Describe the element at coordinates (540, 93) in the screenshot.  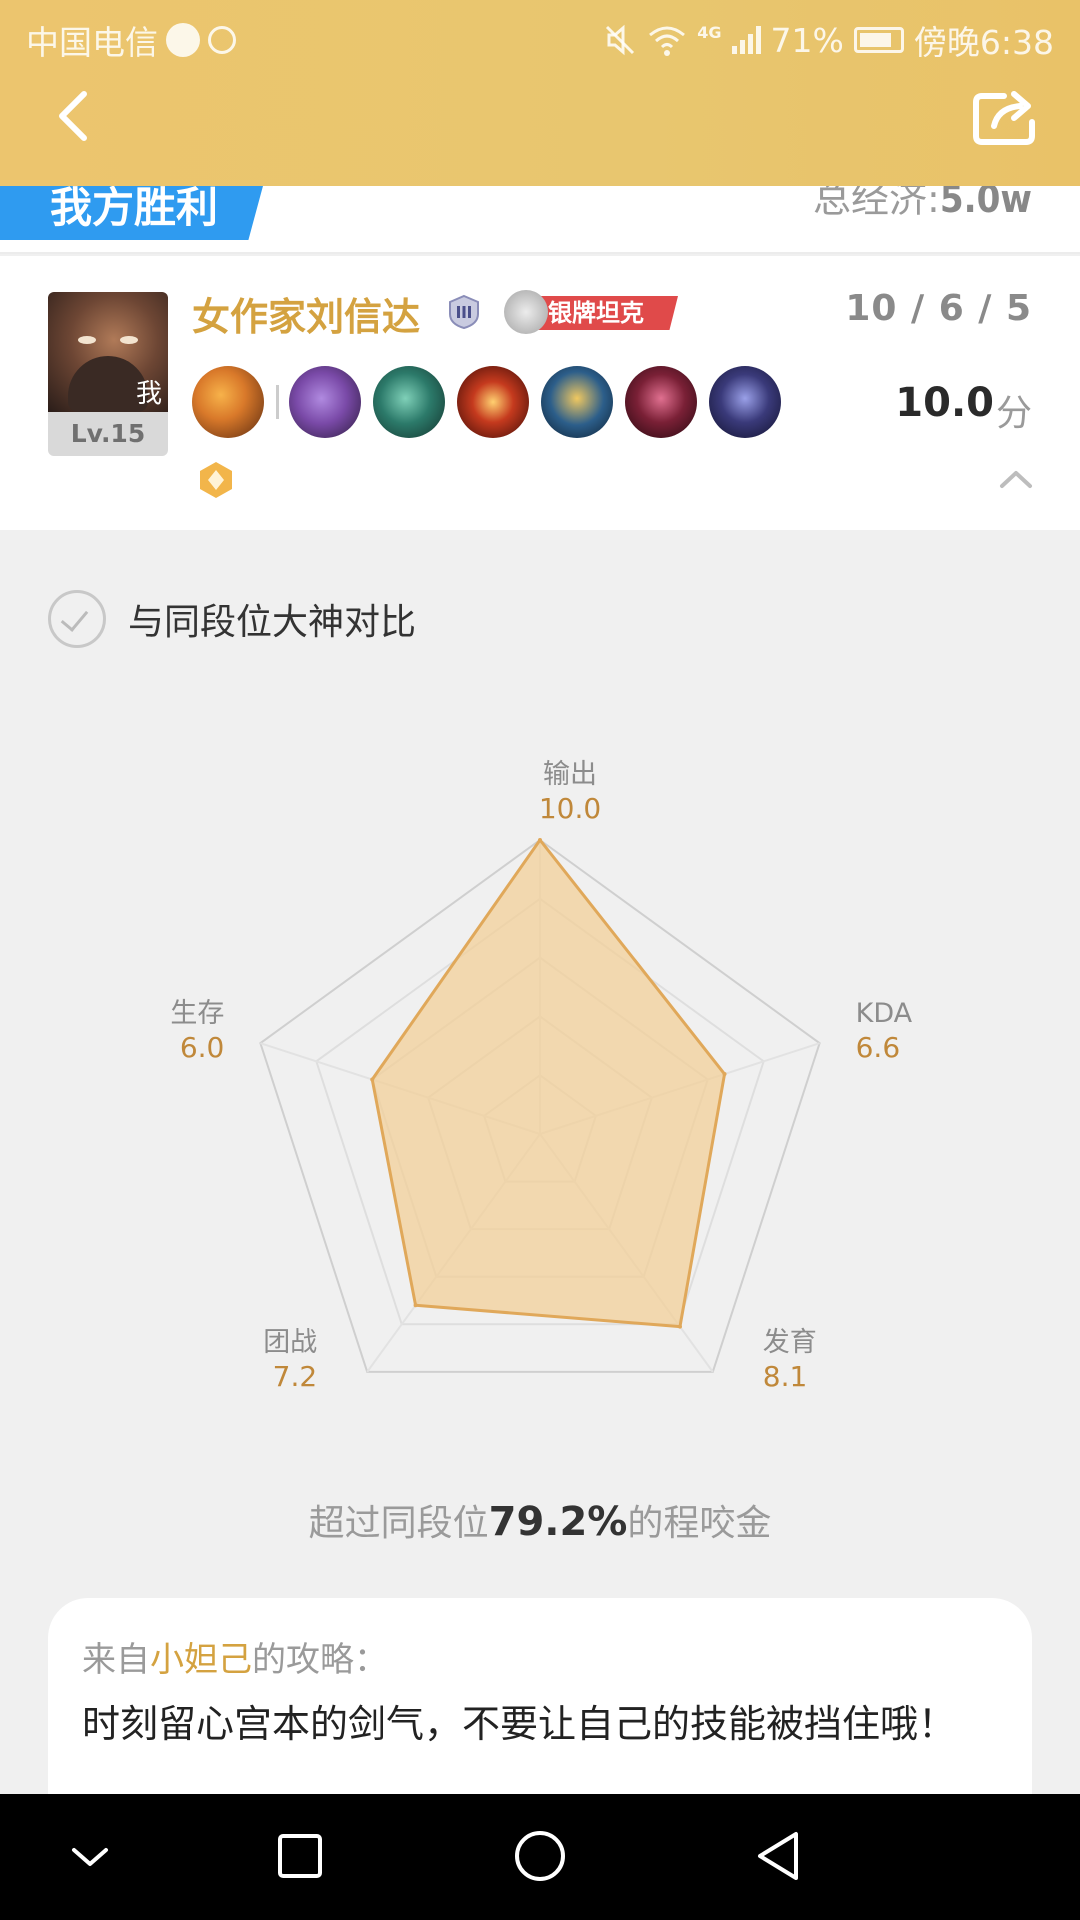
I see `app-header: 中国电信 4G 71% 傍晚6:38` at that location.